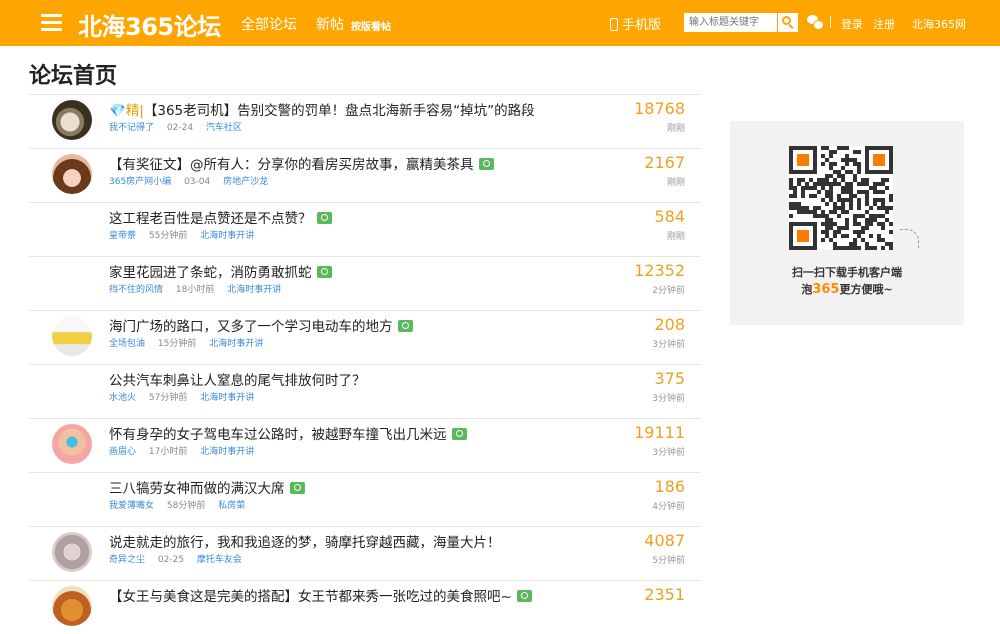 This screenshot has width=1000, height=634. Describe the element at coordinates (884, 24) in the screenshot. I see `register-link: 注册` at that location.